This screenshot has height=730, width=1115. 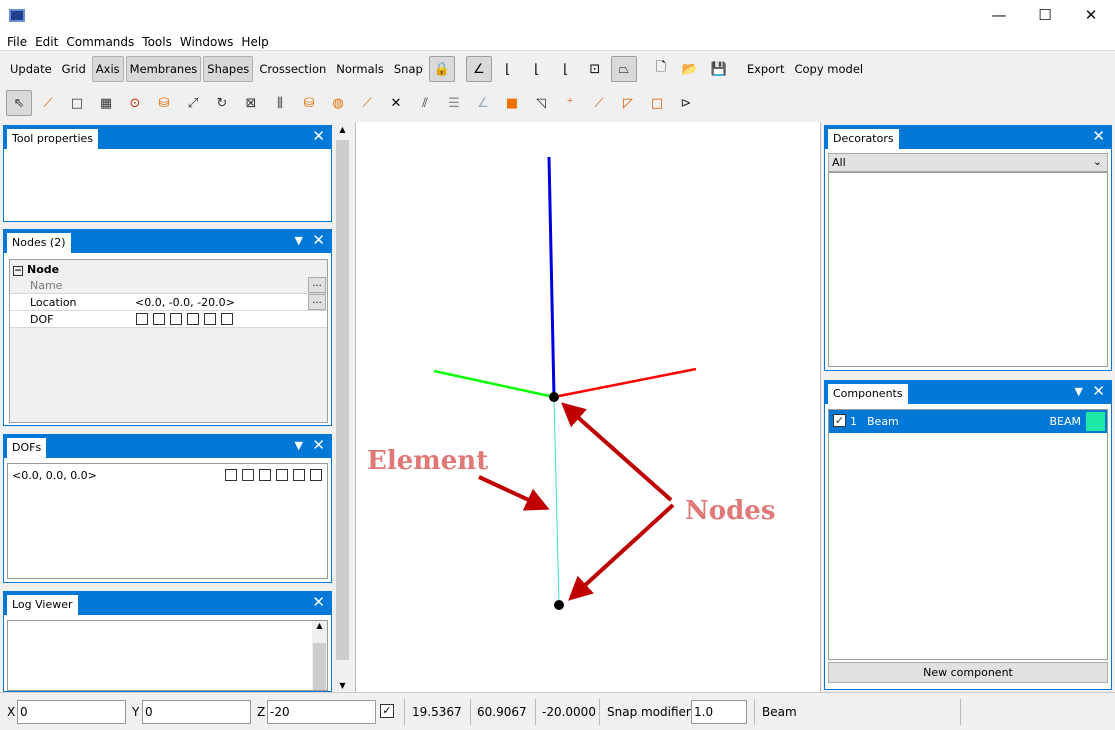 What do you see at coordinates (338, 103) in the screenshot?
I see `sphere-split-icon: ◍` at bounding box center [338, 103].